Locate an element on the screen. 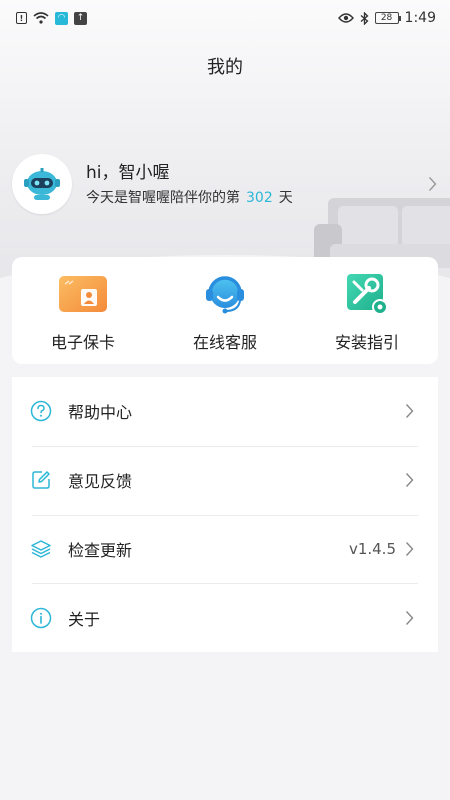 The width and height of the screenshot is (450, 800). eye-icon is located at coordinates (345, 18).